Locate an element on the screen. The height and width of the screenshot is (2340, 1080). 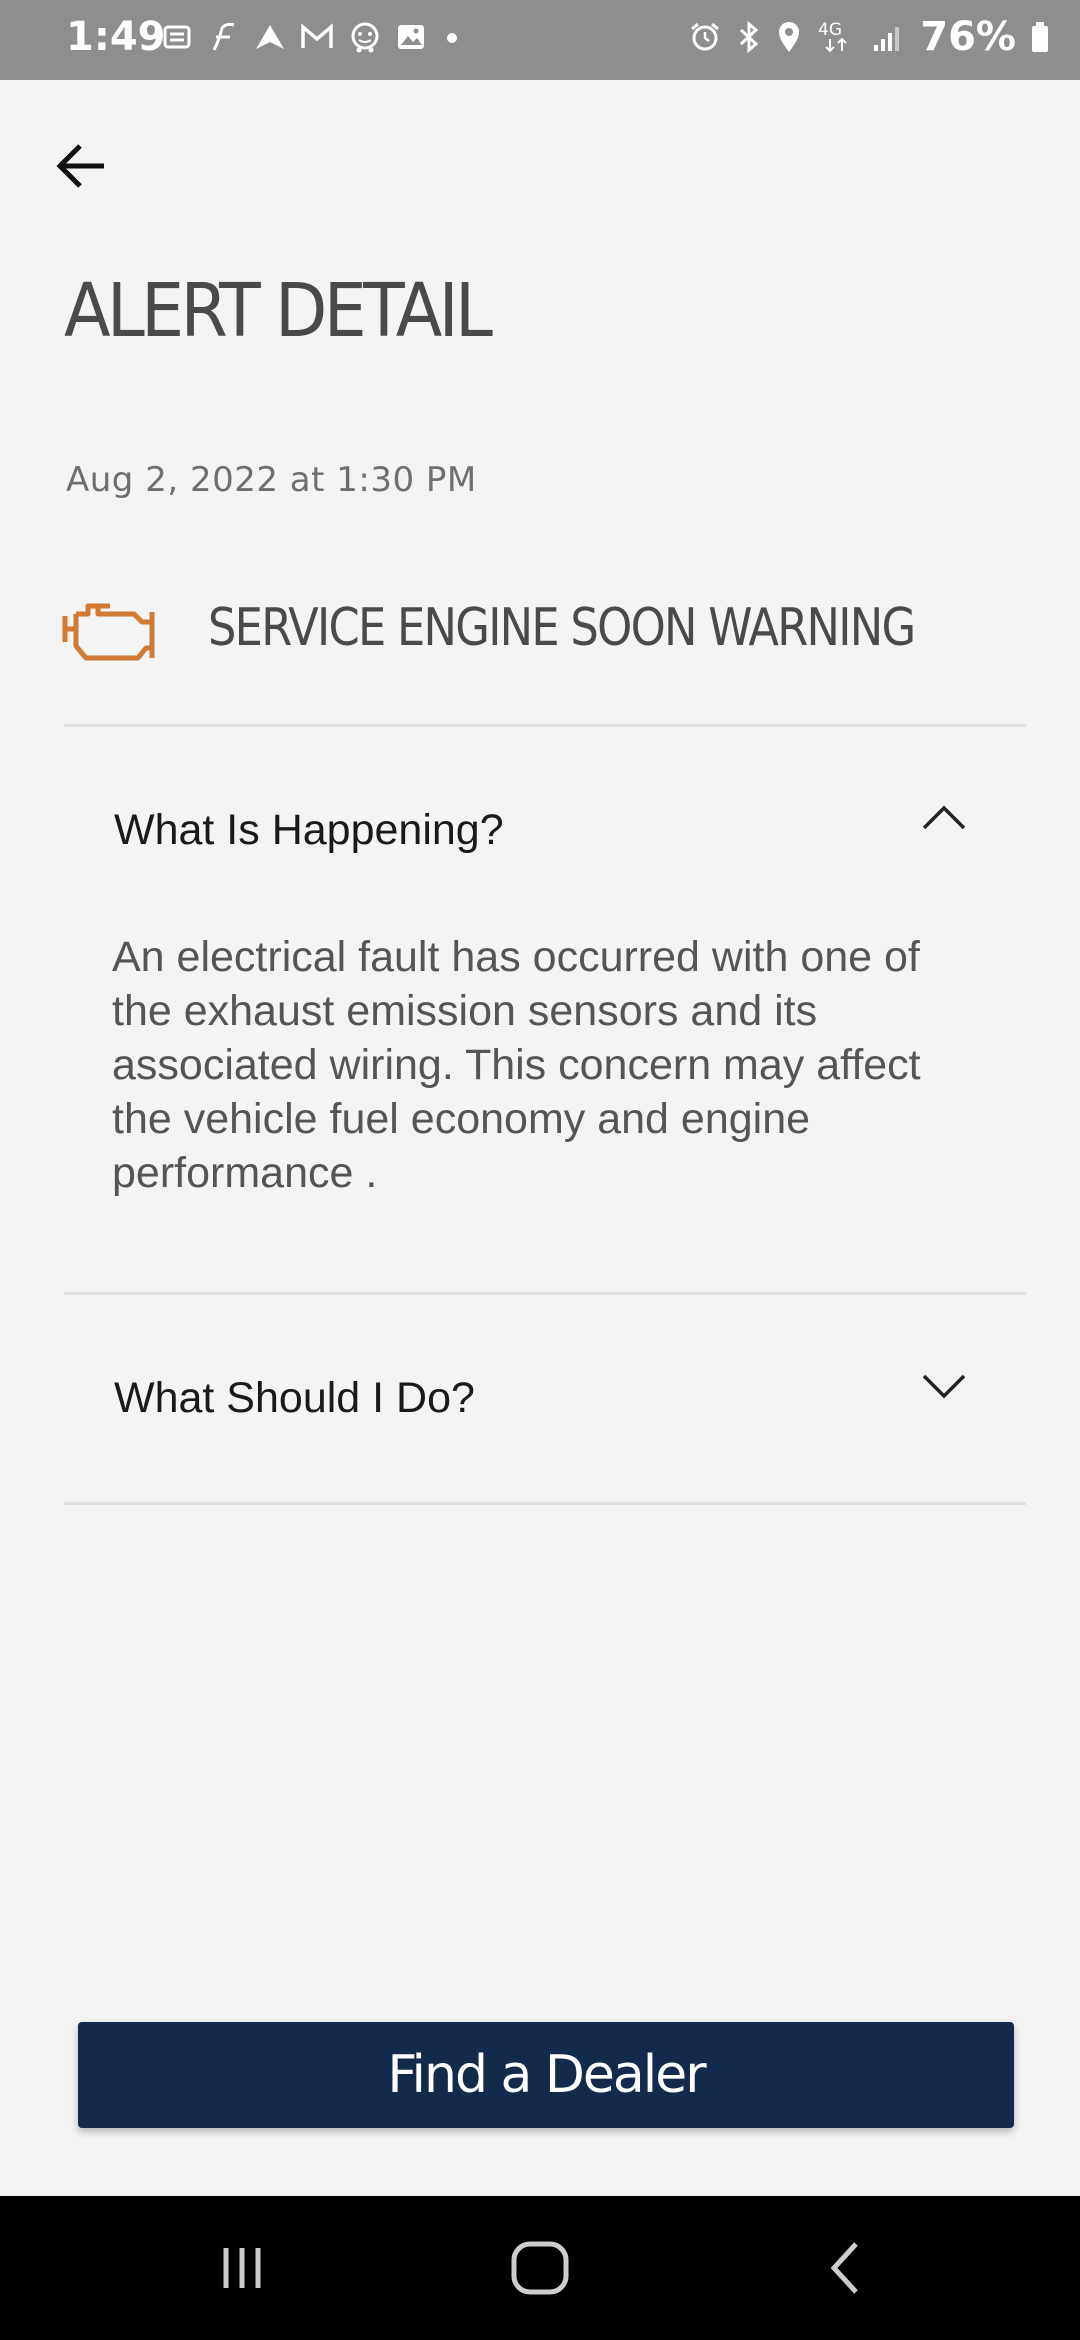
status-right-icons: 4G 76% is located at coordinates (869, 37).